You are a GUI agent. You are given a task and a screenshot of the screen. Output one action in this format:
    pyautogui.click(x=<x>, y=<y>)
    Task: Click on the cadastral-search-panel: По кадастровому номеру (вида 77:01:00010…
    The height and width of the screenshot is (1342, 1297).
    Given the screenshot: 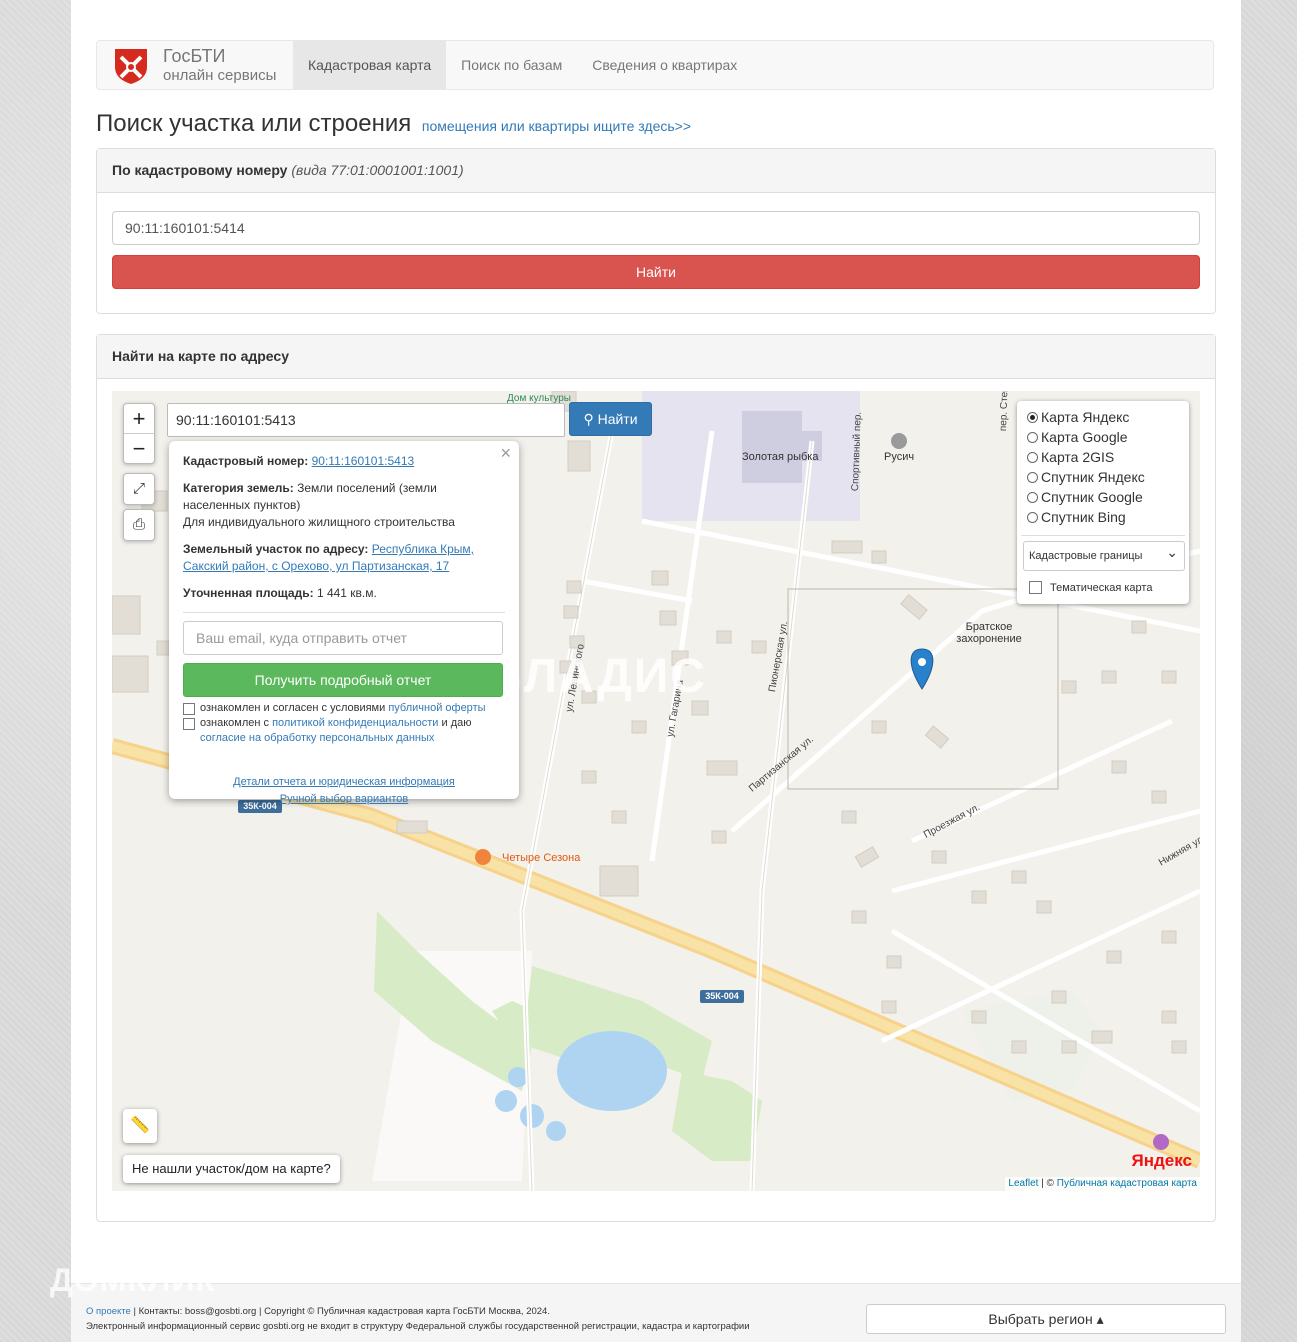 What is the action you would take?
    pyautogui.click(x=656, y=231)
    